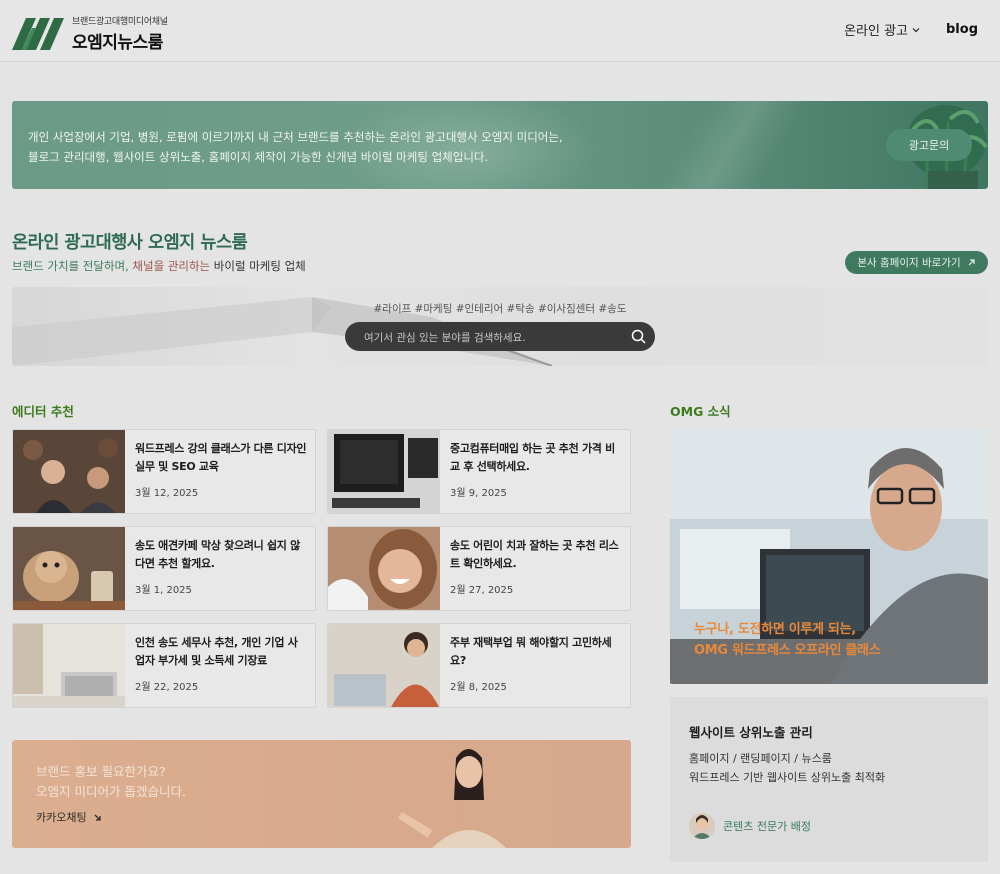 The height and width of the screenshot is (874, 1000). I want to click on home-work-thumbnail, so click(384, 665).